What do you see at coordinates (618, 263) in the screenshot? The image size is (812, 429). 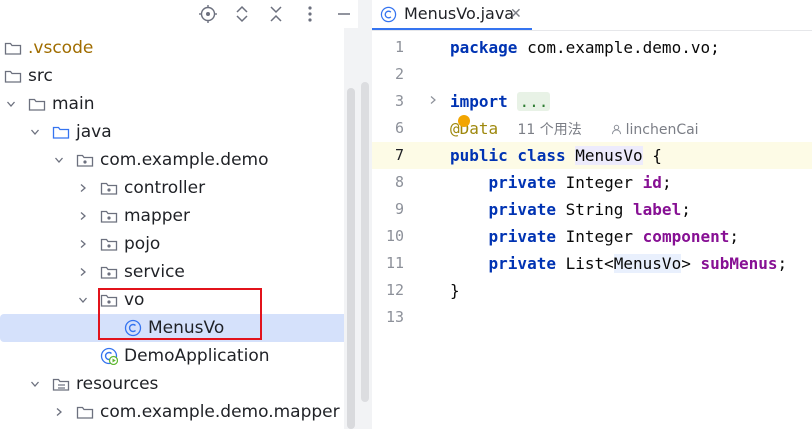 I see `code-text: private List<MenusVo> subMenus;` at bounding box center [618, 263].